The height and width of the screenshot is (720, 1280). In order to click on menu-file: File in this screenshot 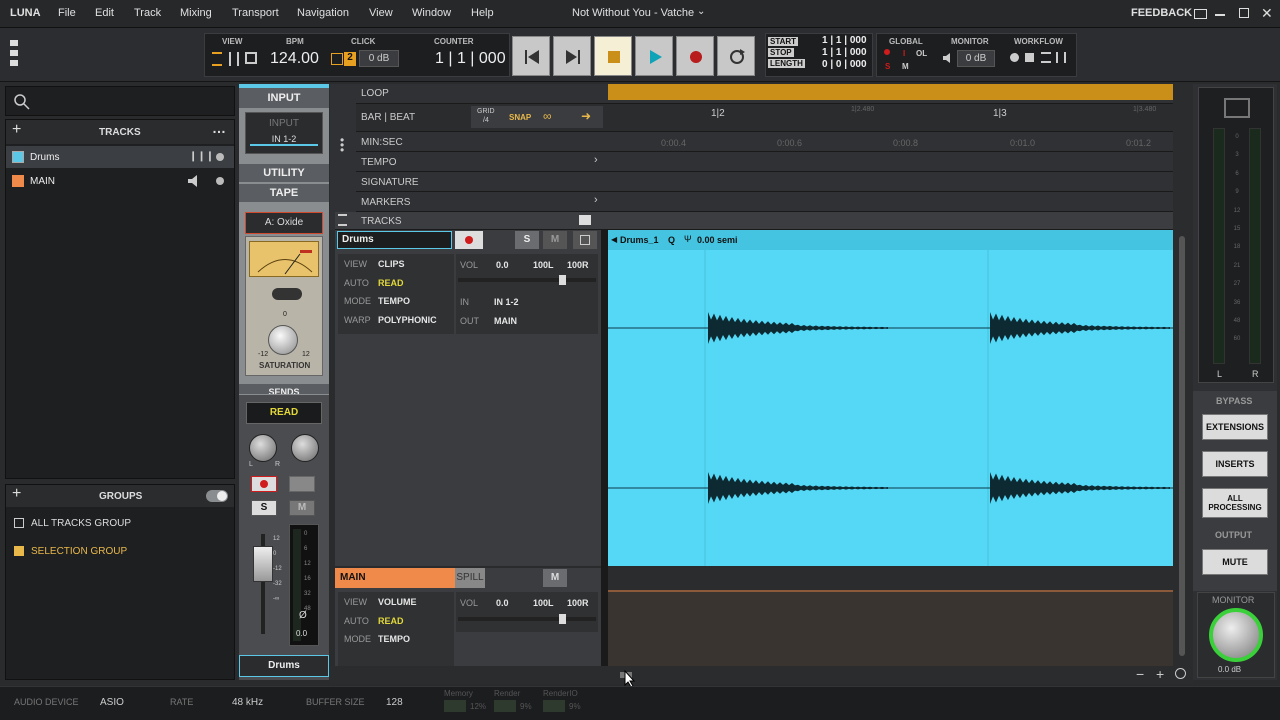, I will do `click(67, 13)`.